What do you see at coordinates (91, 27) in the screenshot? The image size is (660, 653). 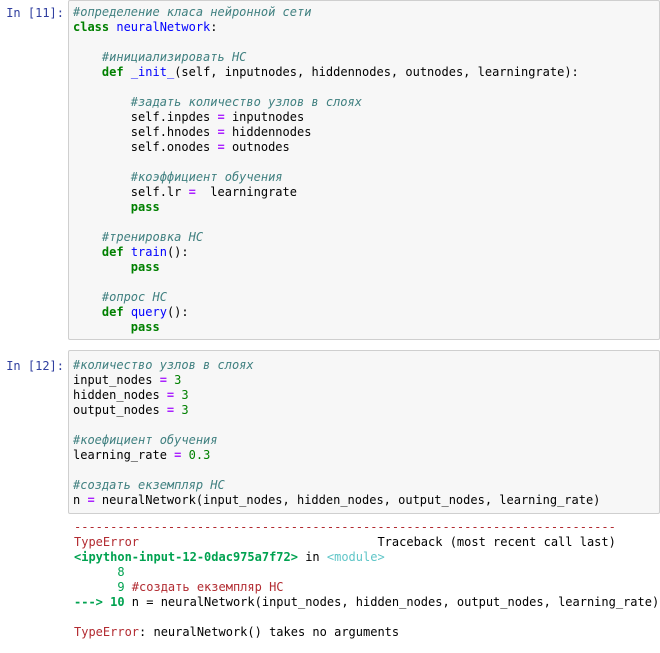 I see `code-token: class` at bounding box center [91, 27].